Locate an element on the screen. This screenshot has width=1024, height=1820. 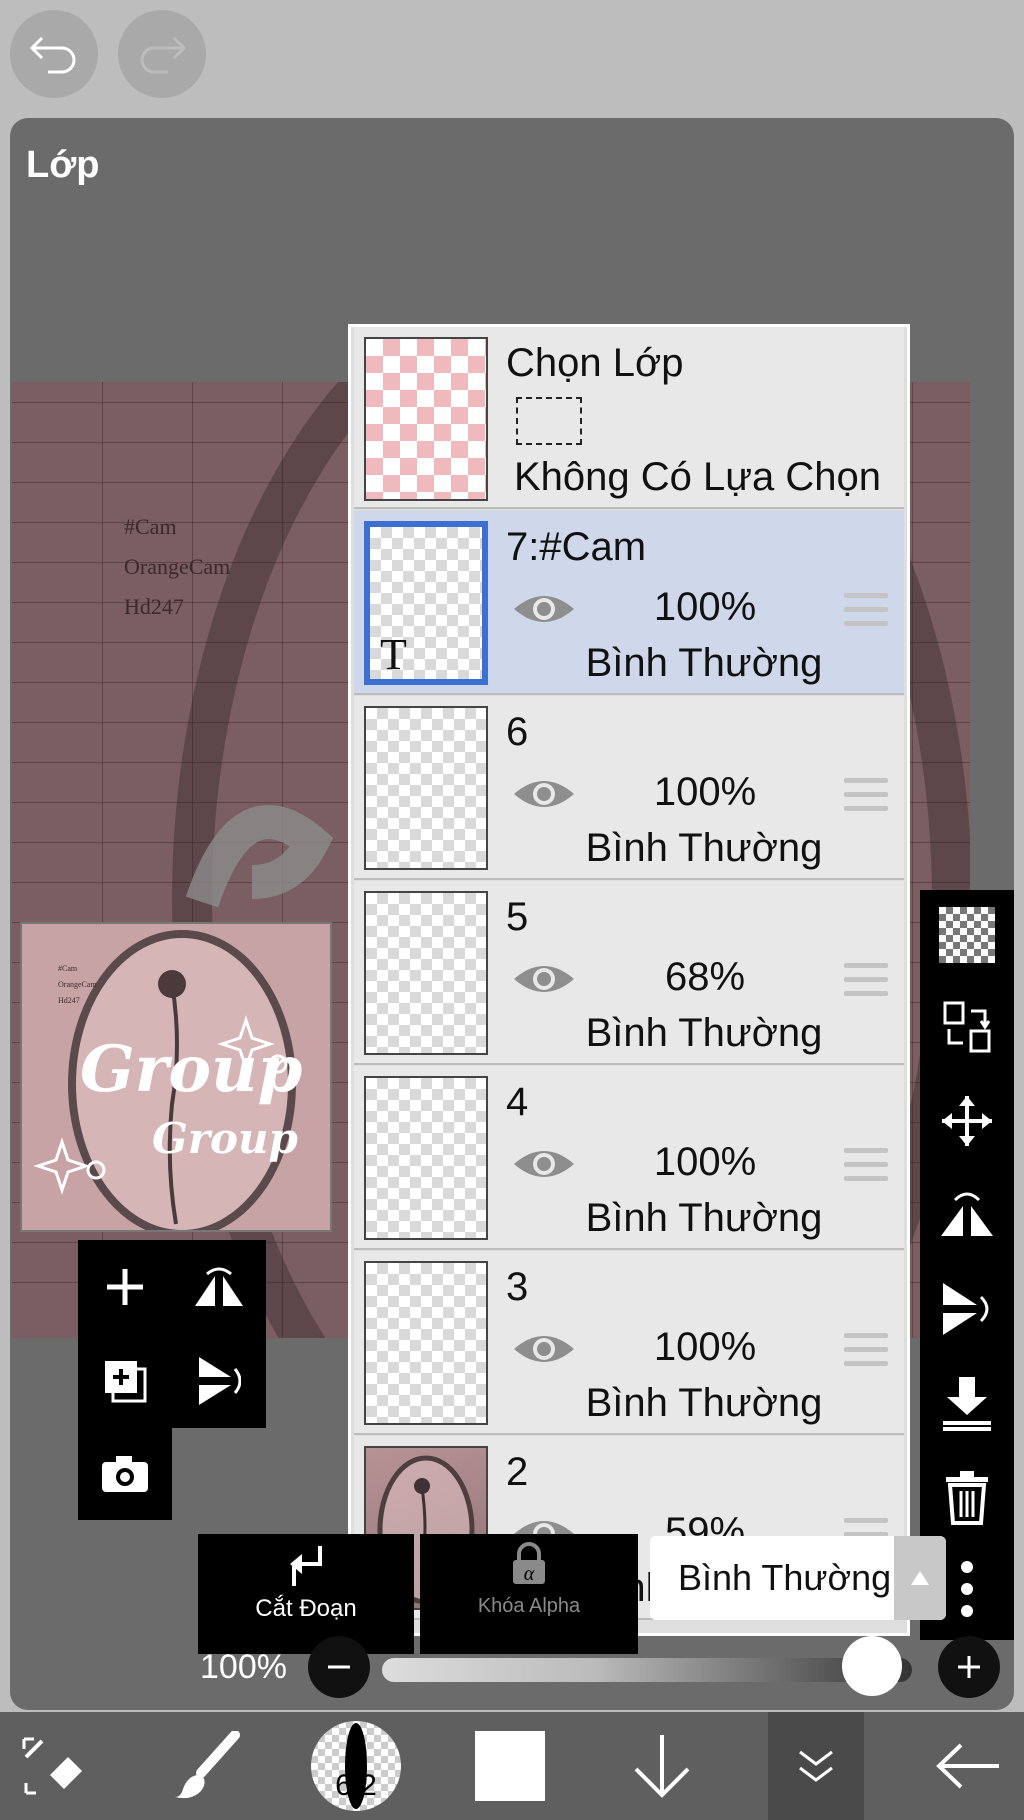
camera-icon is located at coordinates (125, 1474).